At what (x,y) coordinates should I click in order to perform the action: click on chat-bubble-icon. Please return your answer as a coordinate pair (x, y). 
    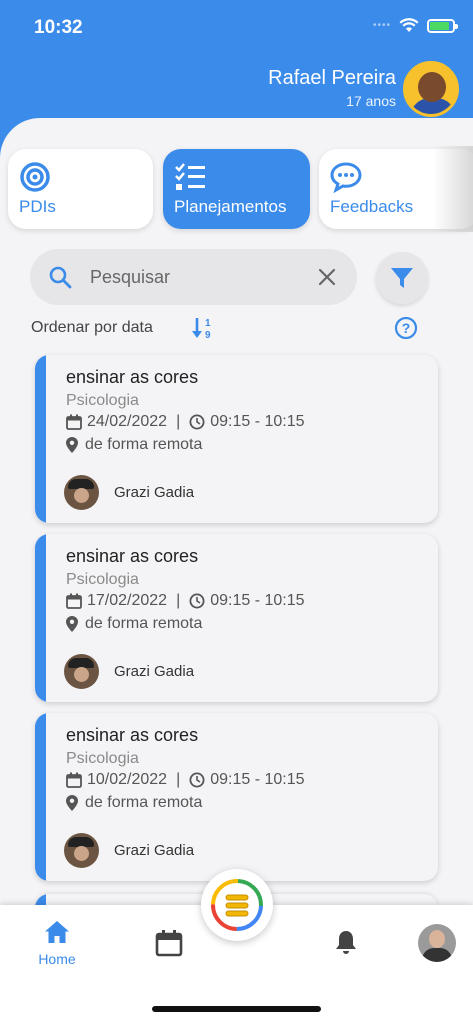
    Looking at the image, I should click on (346, 177).